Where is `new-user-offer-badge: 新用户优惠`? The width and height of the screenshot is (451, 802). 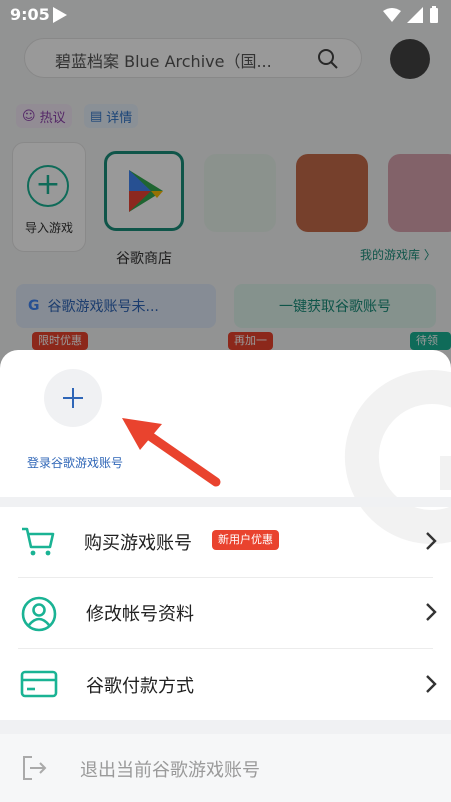
new-user-offer-badge: 新用户优惠 is located at coordinates (245, 540).